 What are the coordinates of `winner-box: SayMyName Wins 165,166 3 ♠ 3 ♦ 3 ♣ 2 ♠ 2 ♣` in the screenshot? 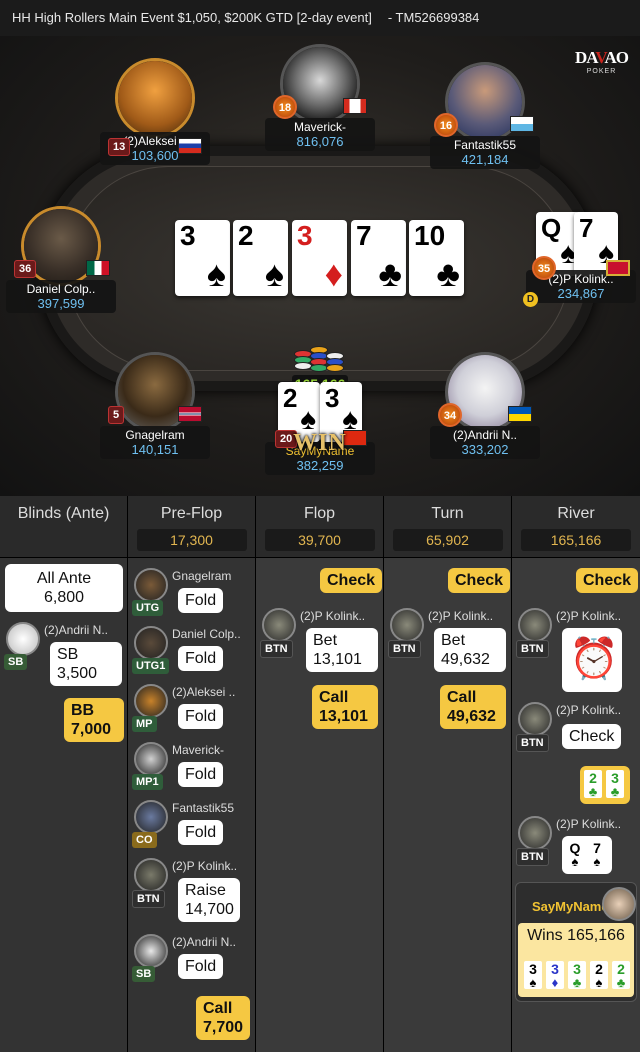 It's located at (576, 942).